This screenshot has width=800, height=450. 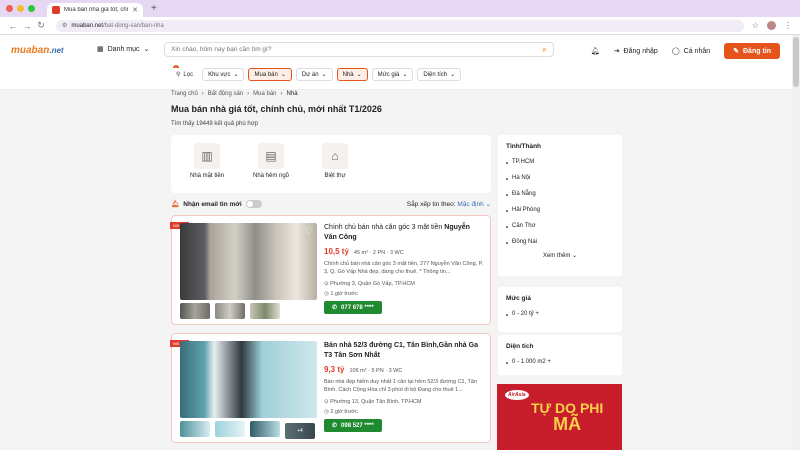 I want to click on filter-buy-sell: Mua bán ⌄, so click(x=270, y=74).